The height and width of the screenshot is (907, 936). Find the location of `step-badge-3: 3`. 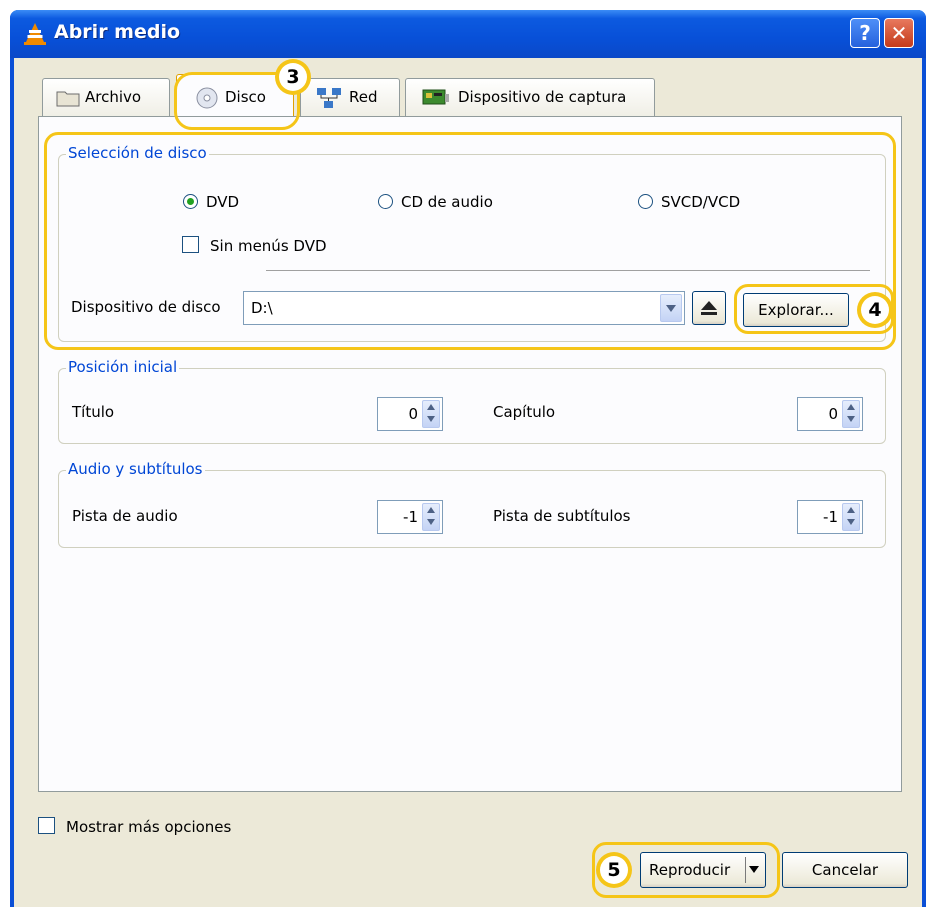

step-badge-3: 3 is located at coordinates (293, 77).